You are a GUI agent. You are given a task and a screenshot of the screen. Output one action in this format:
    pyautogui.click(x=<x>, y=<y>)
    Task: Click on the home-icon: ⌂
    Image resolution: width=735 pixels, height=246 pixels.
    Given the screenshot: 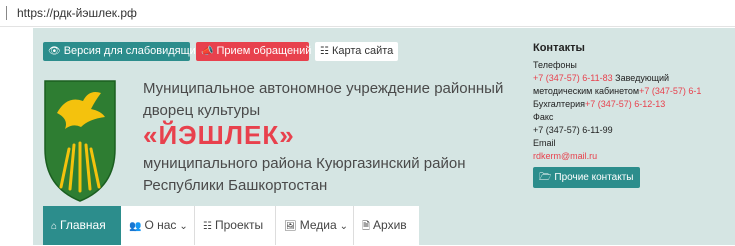 What is the action you would take?
    pyautogui.click(x=54, y=226)
    